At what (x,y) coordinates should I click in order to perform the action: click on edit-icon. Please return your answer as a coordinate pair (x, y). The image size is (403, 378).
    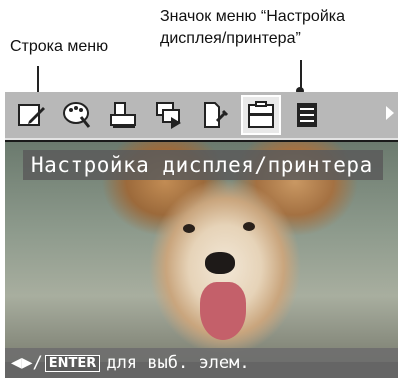
    Looking at the image, I should click on (31, 115).